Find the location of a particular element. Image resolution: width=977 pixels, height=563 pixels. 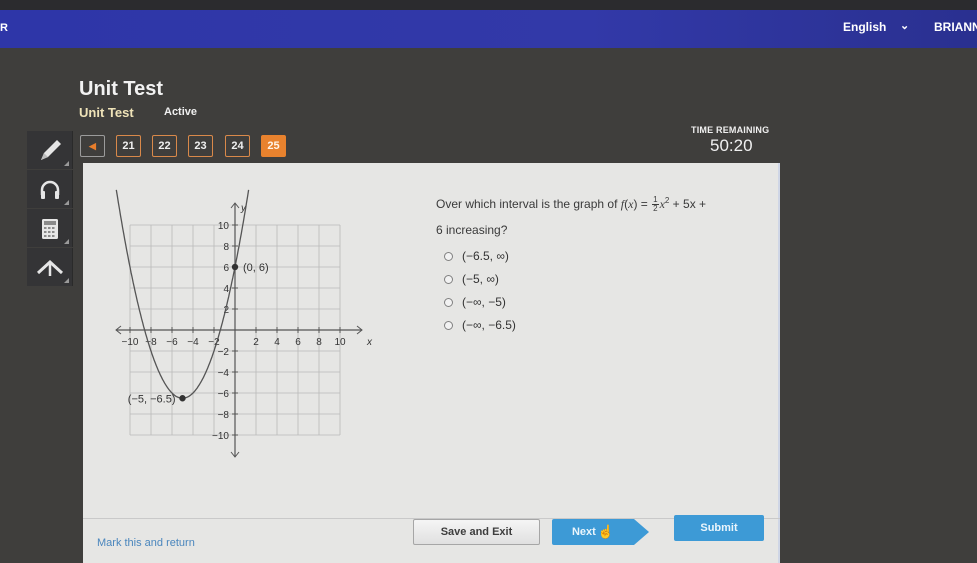

x-tick-label: −10 is located at coordinates (130, 342).